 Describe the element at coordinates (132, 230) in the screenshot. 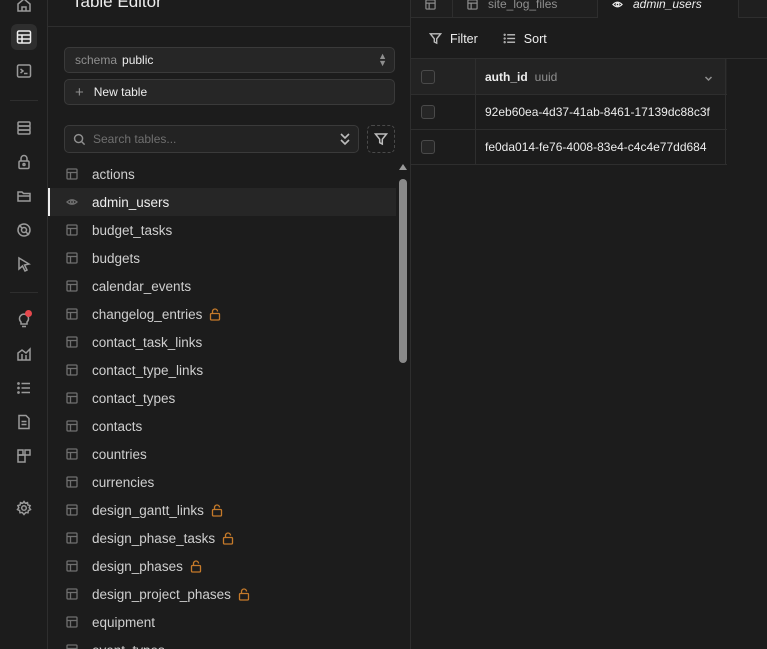

I see `sidebar-item-label: budget_tasks` at that location.